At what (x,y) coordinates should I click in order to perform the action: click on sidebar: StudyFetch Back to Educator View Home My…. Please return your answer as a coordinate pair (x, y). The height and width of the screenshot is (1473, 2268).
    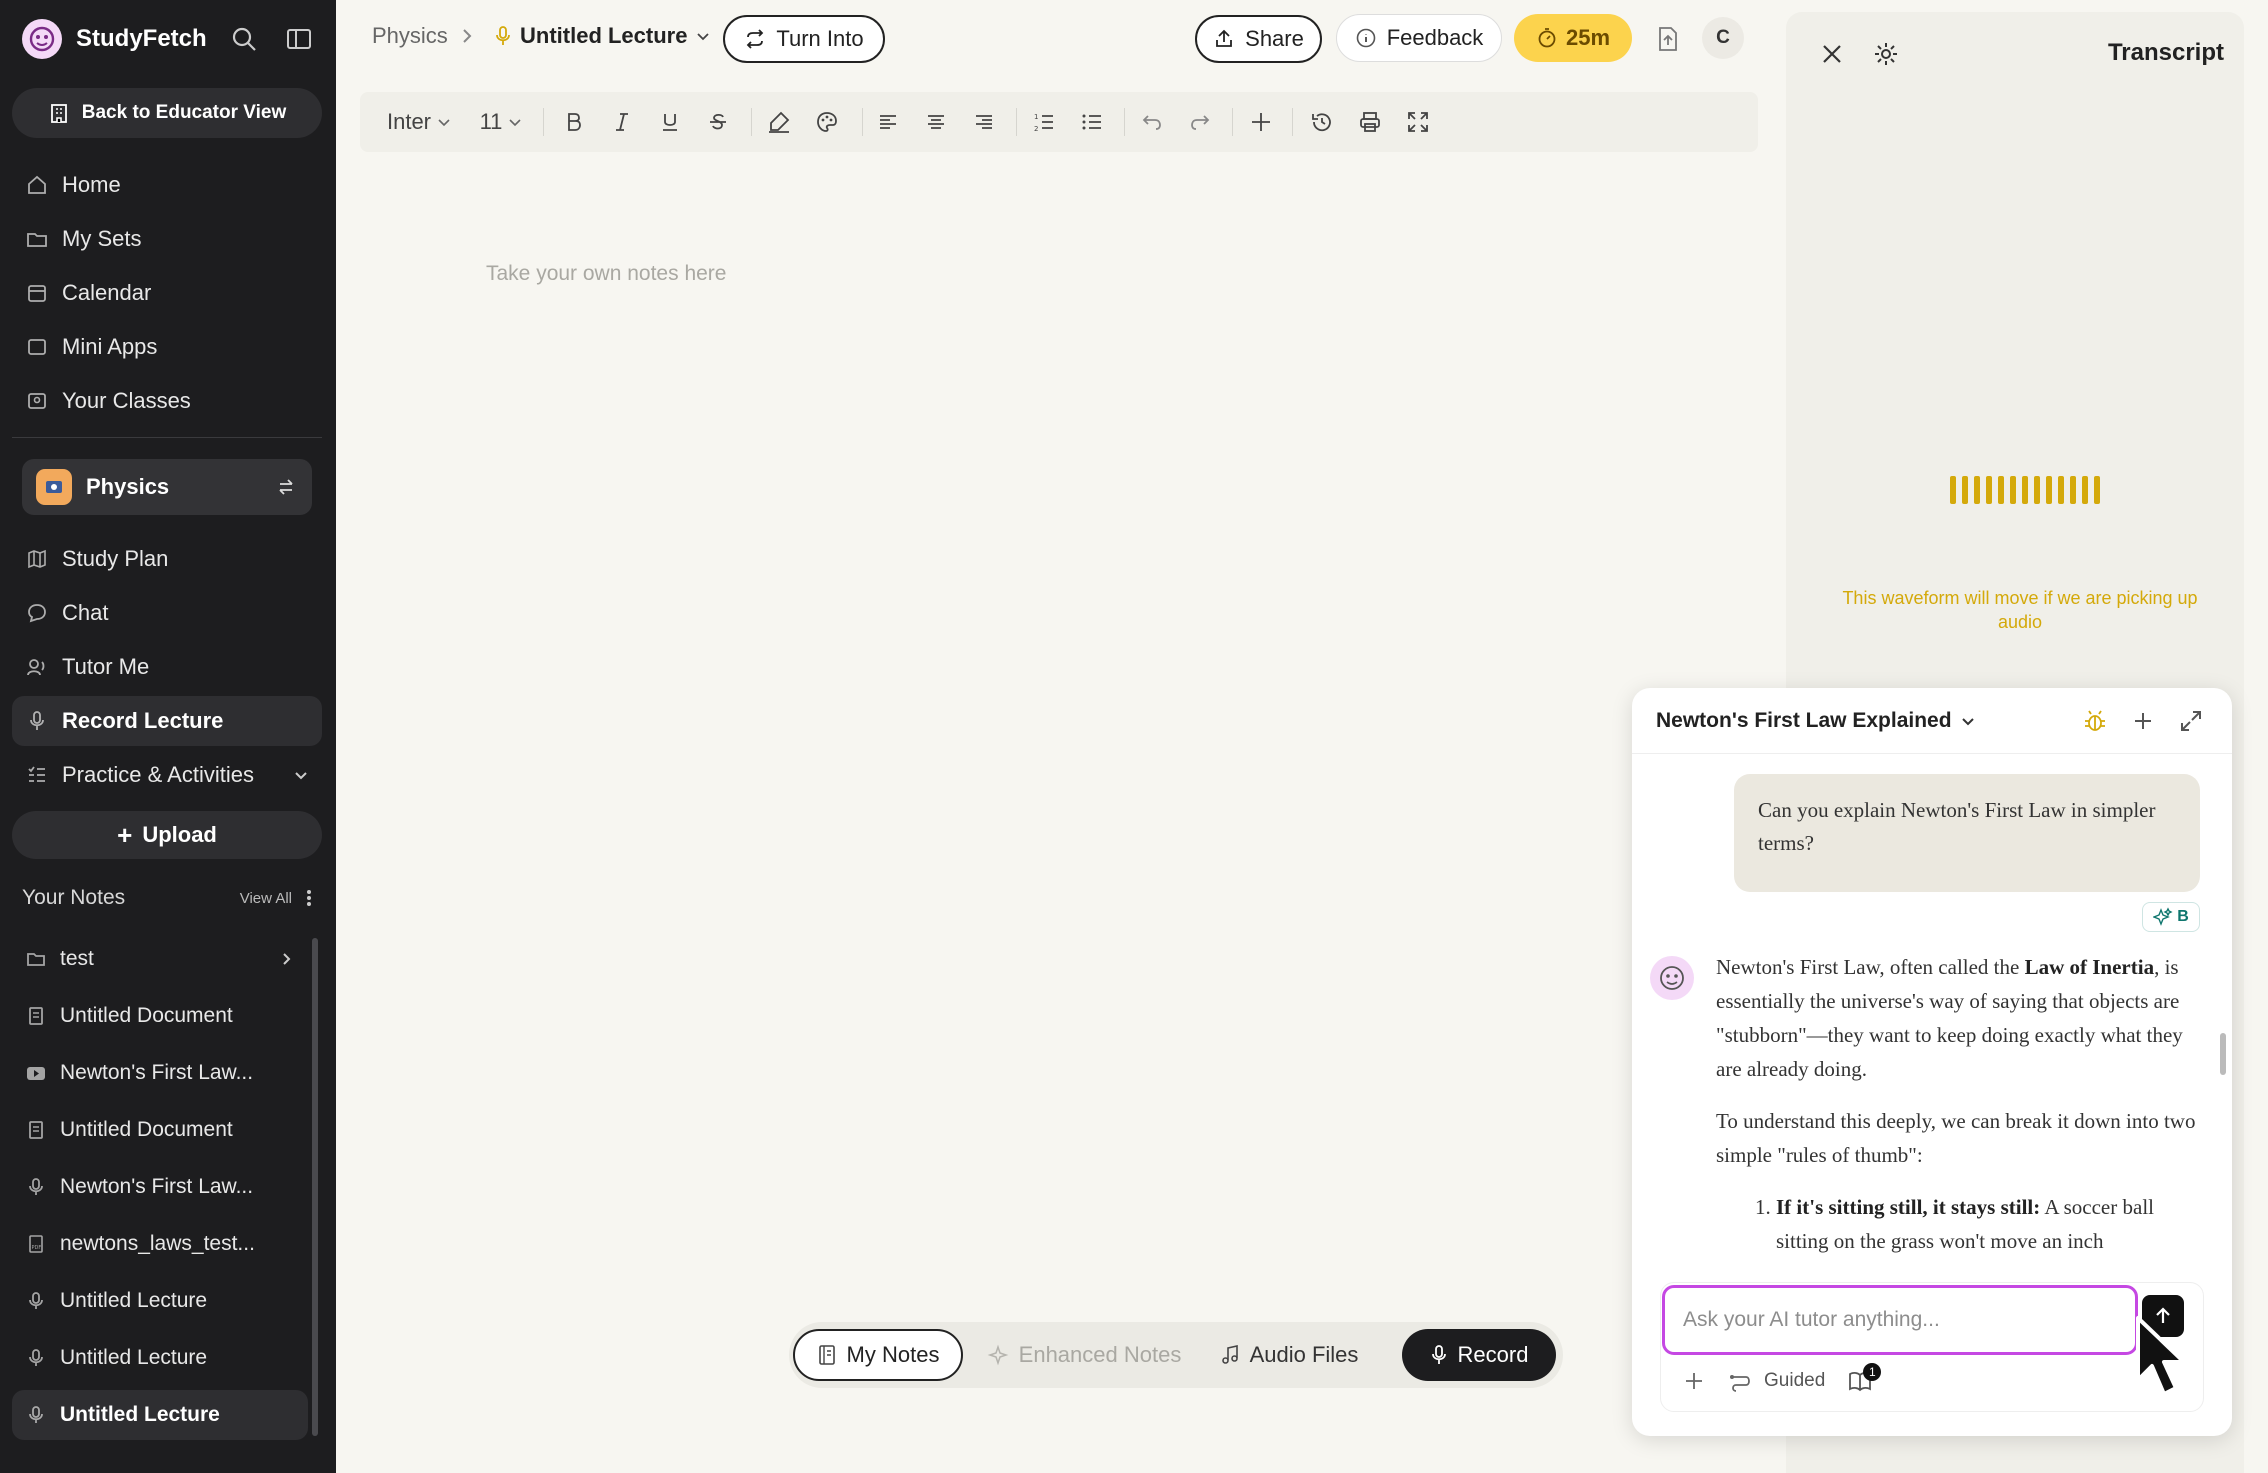
    Looking at the image, I should click on (168, 736).